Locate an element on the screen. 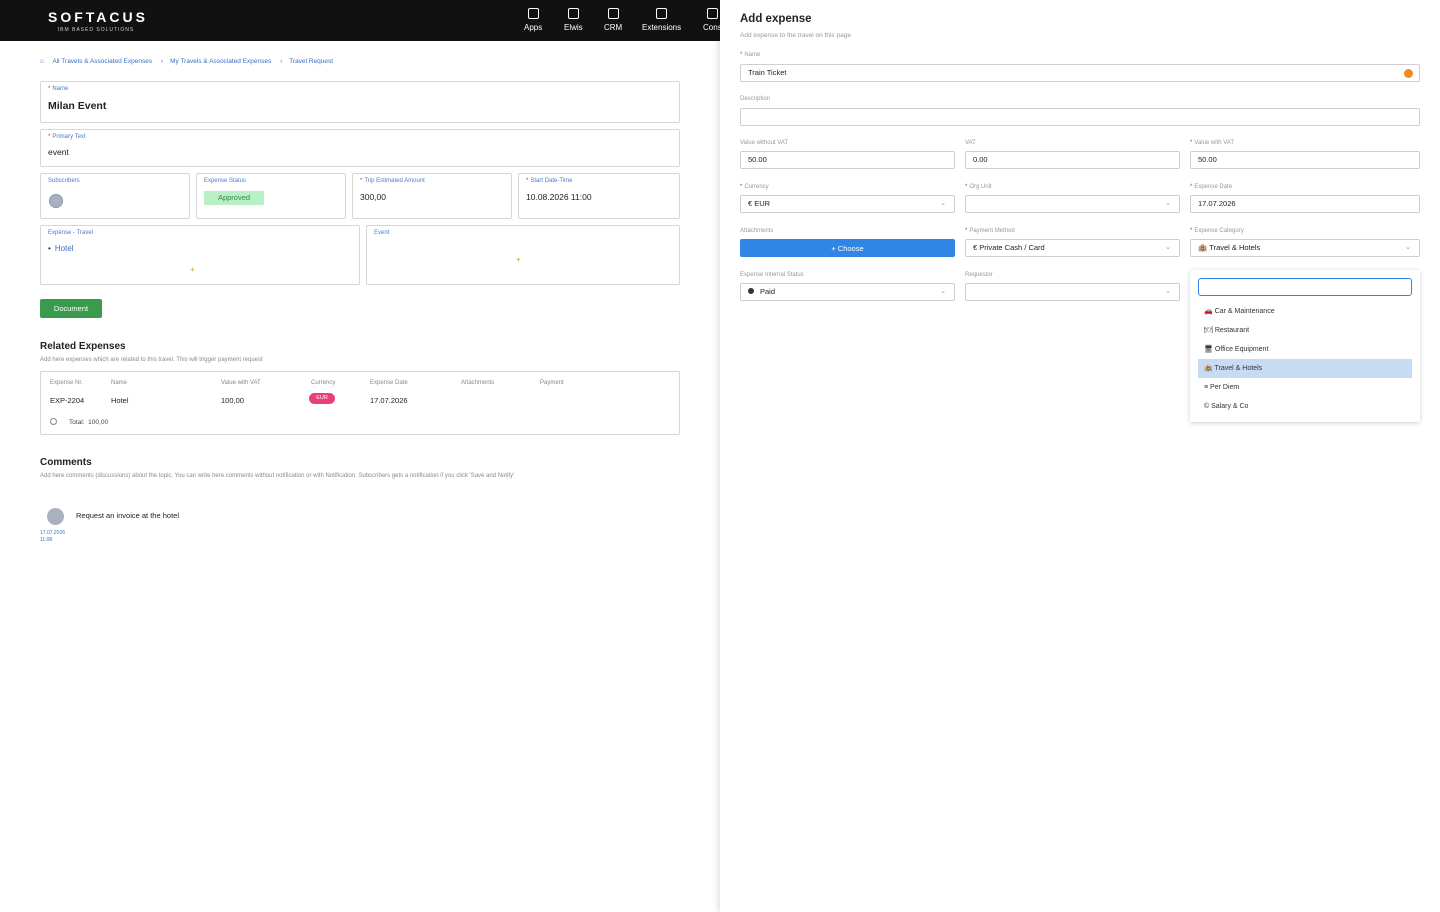 Image resolution: width=1440 pixels, height=912 pixels. subscriber-avatar is located at coordinates (56, 201).